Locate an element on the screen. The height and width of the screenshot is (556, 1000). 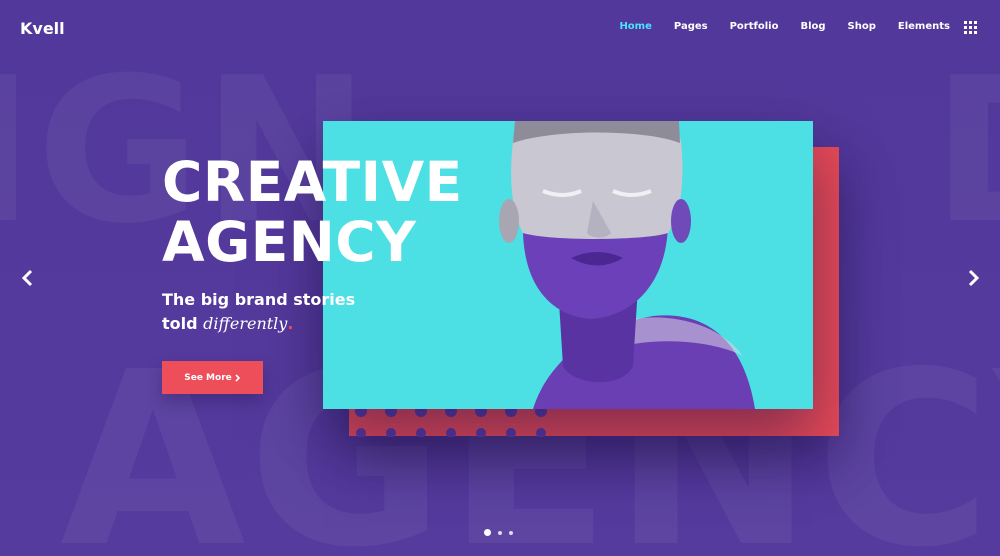
prev-slide-button is located at coordinates (27, 278).